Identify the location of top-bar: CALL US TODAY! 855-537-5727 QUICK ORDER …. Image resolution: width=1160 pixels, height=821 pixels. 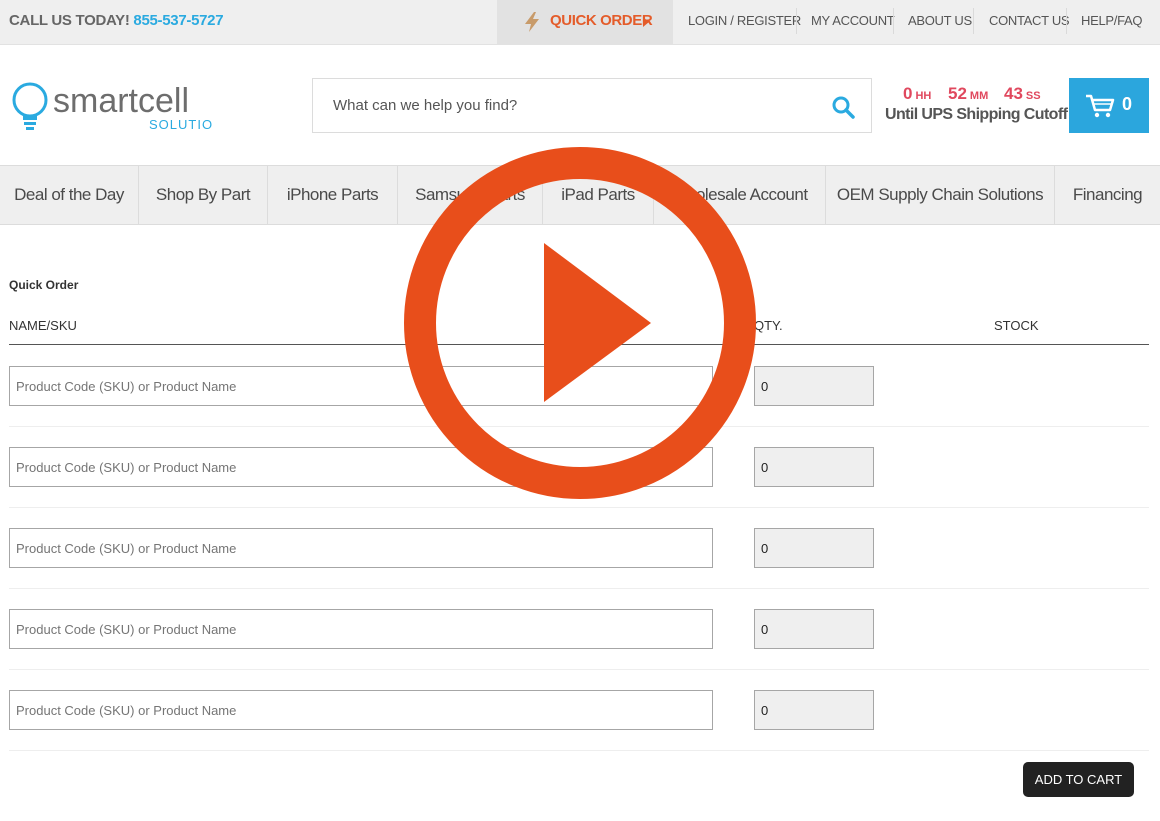
(580, 22).